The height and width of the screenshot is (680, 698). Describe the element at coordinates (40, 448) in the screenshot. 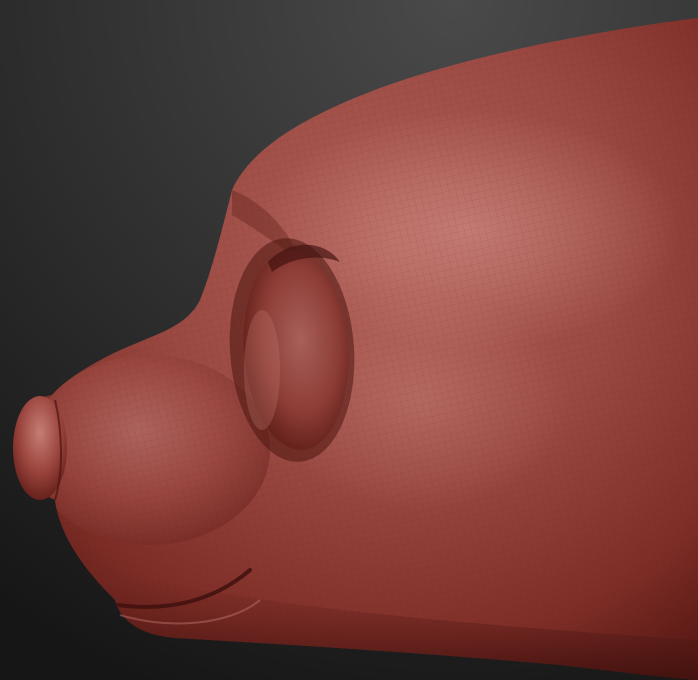

I see `nose` at that location.